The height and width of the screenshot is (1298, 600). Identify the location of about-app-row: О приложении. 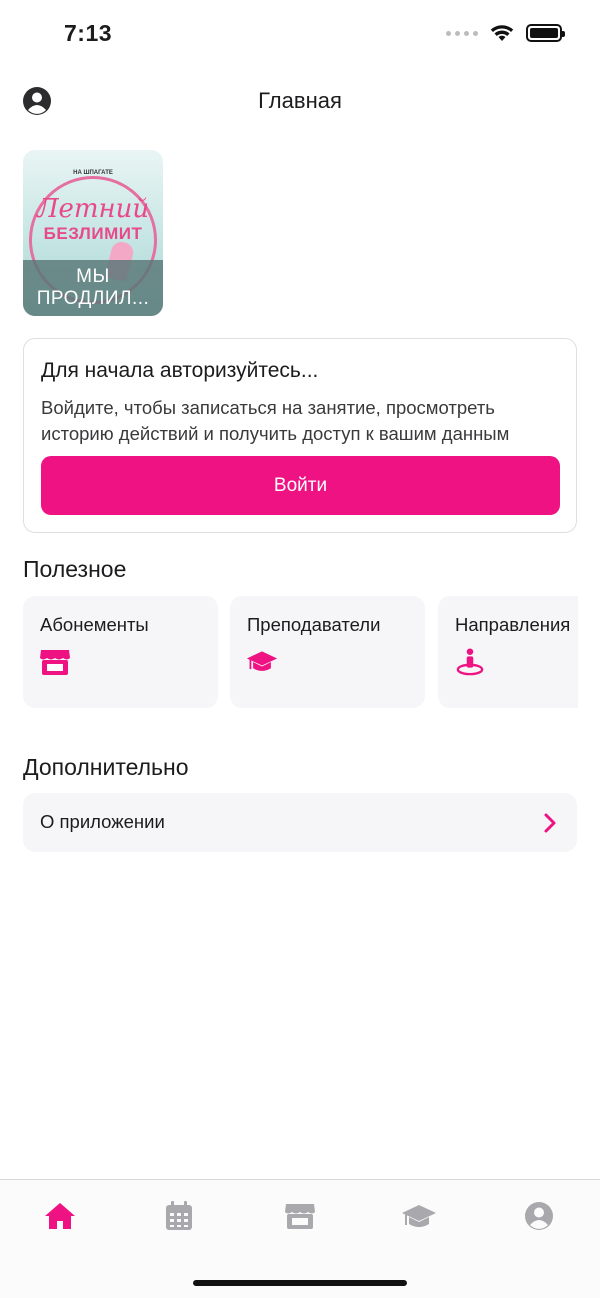
(300, 822).